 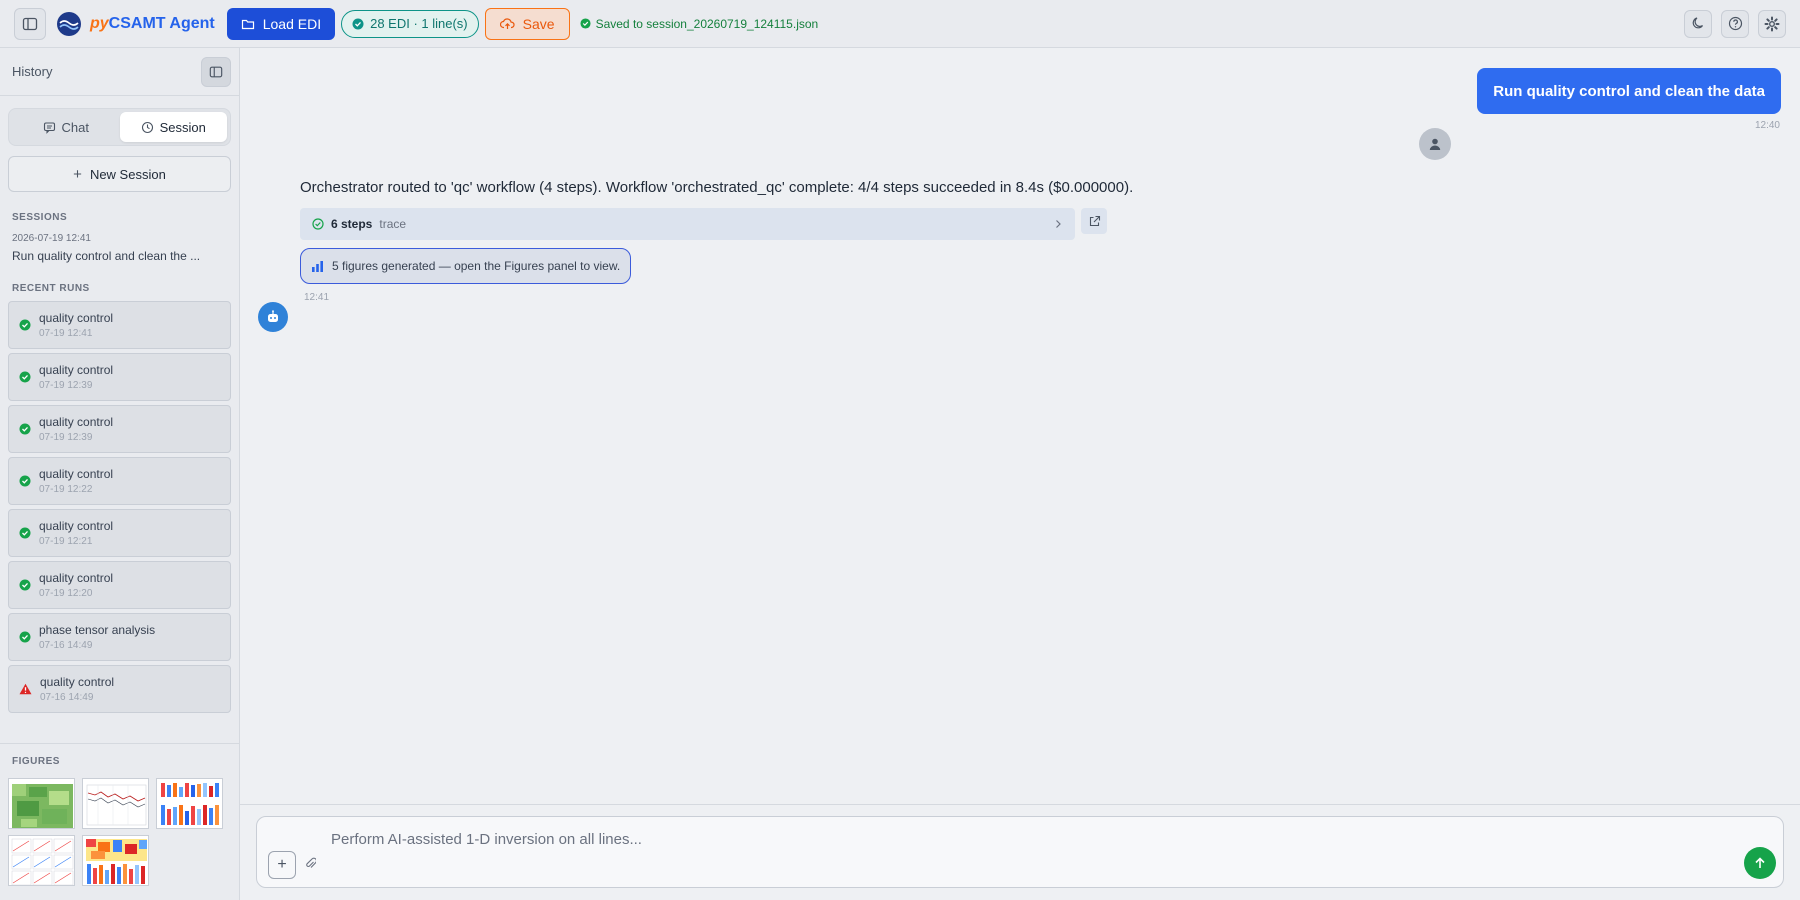 I want to click on agent-message-time: 12:41, so click(x=317, y=297).